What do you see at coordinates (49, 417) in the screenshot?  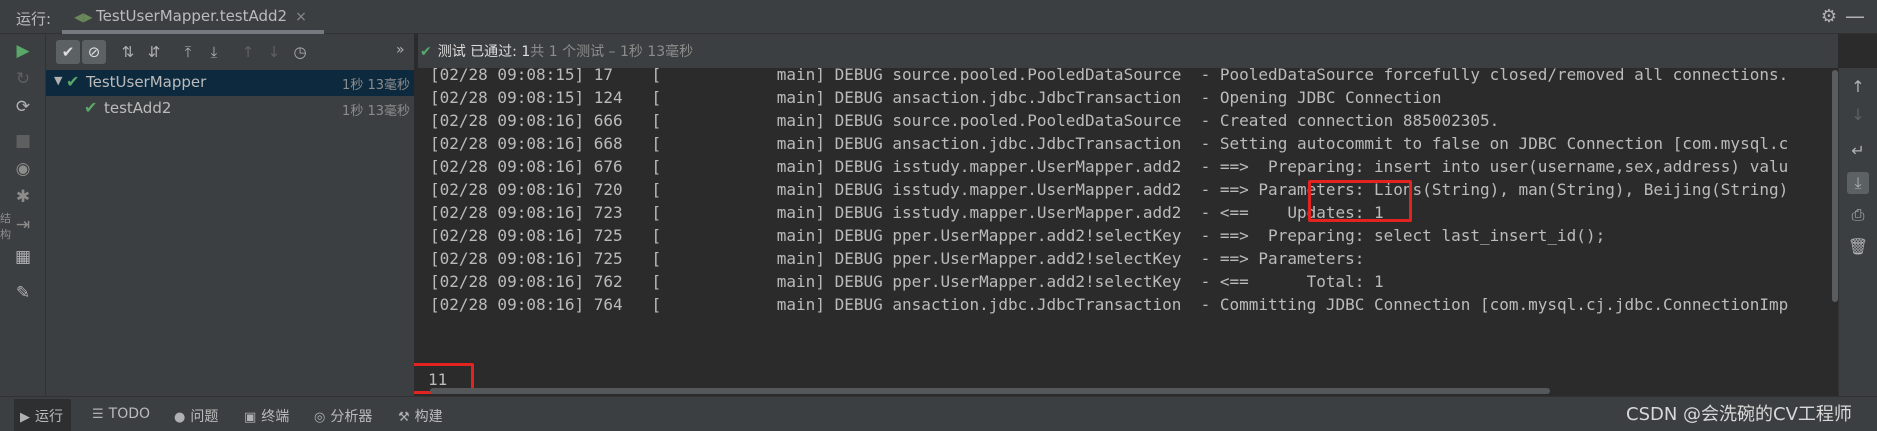 I see `tool-tab-label: 运行` at bounding box center [49, 417].